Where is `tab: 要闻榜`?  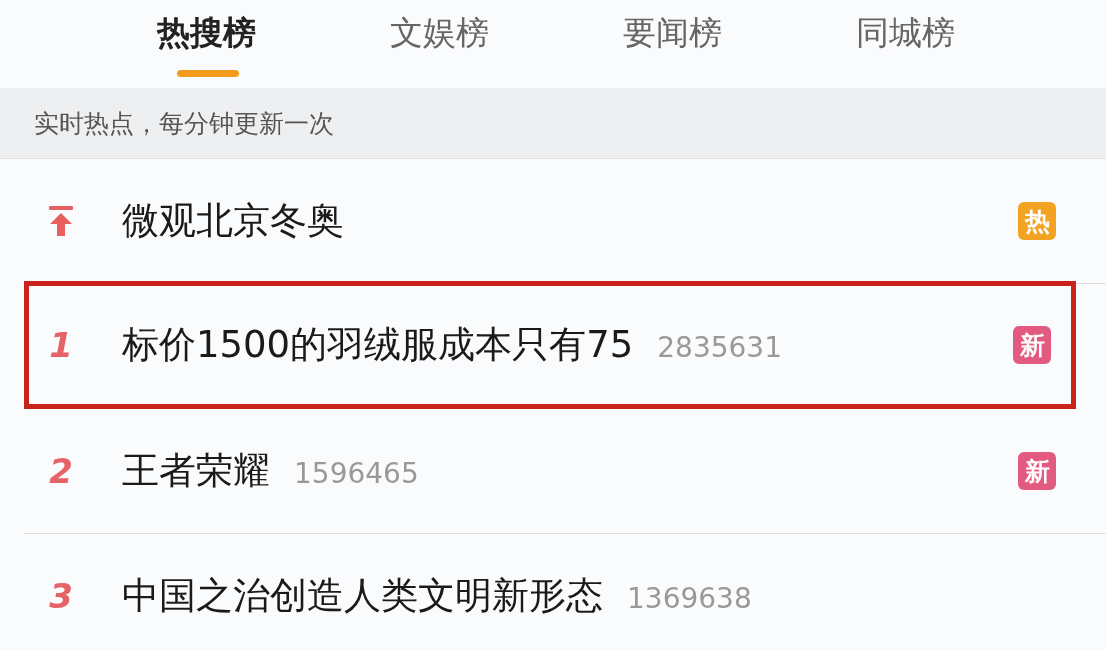 tab: 要闻榜 is located at coordinates (672, 44).